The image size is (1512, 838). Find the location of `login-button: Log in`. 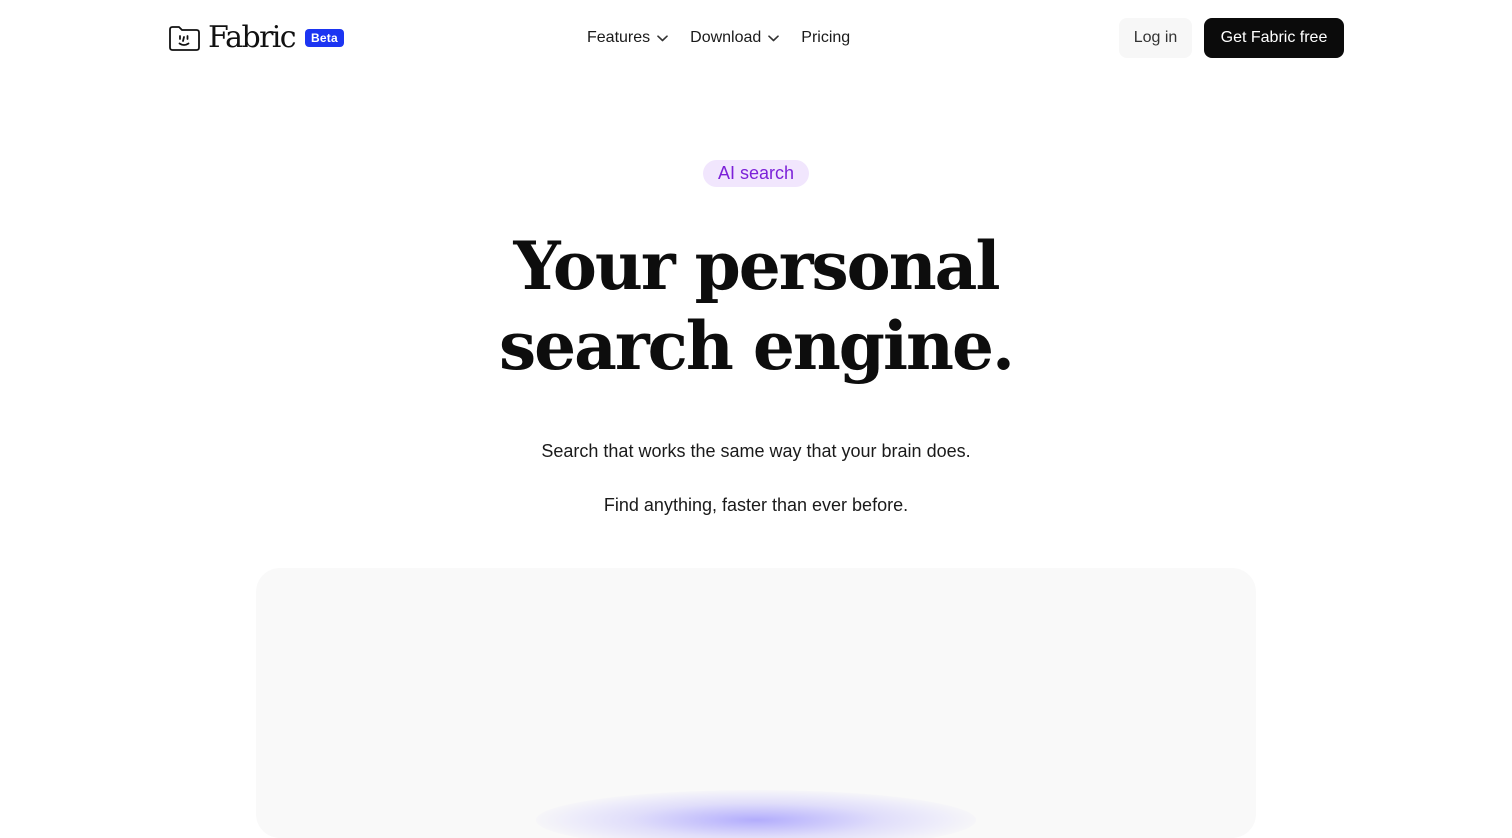

login-button: Log in is located at coordinates (1155, 38).